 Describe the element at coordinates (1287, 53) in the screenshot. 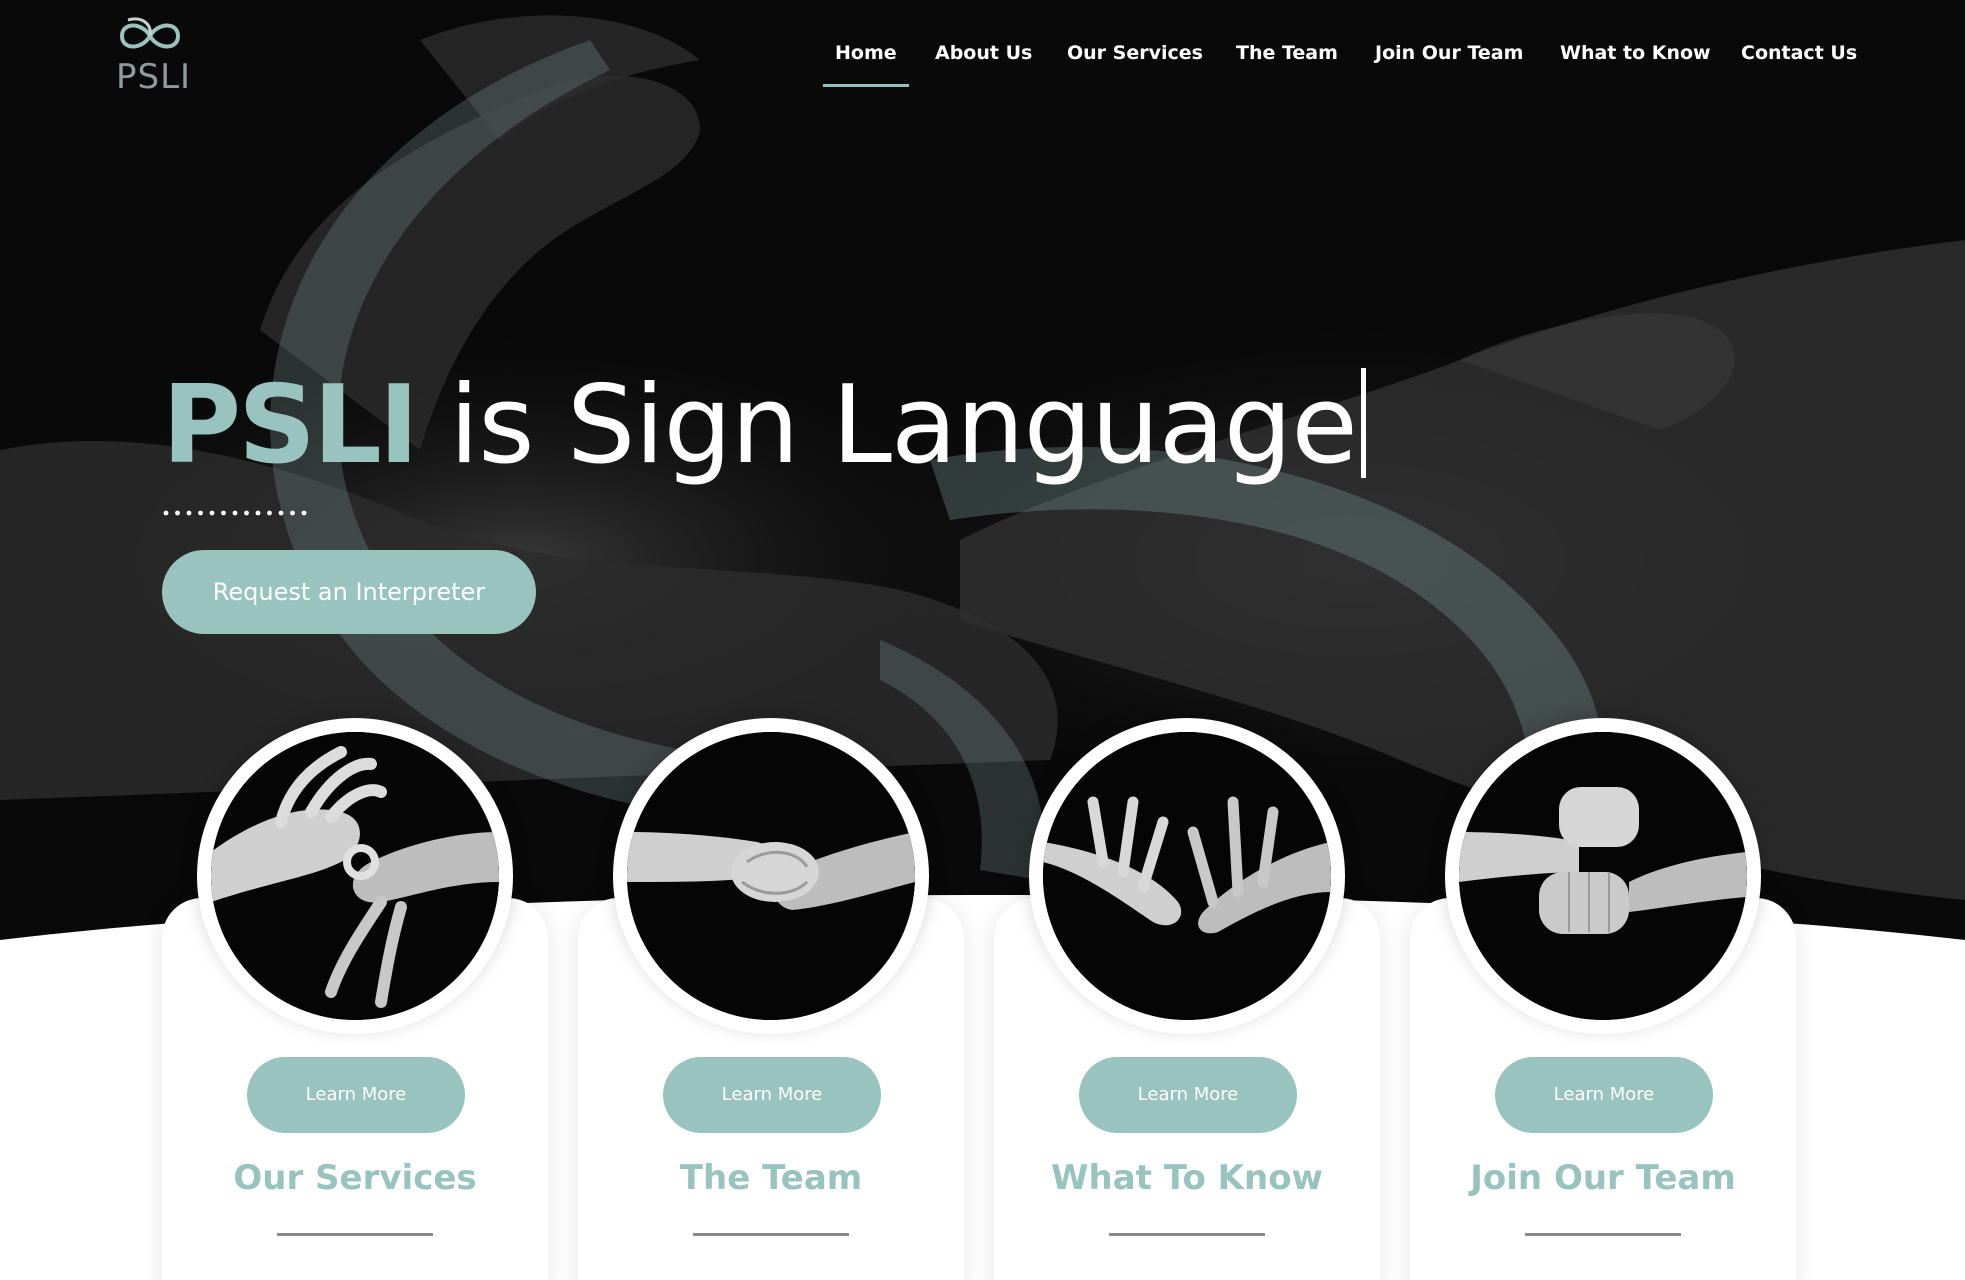

I see `nav-the-team: The Team` at that location.